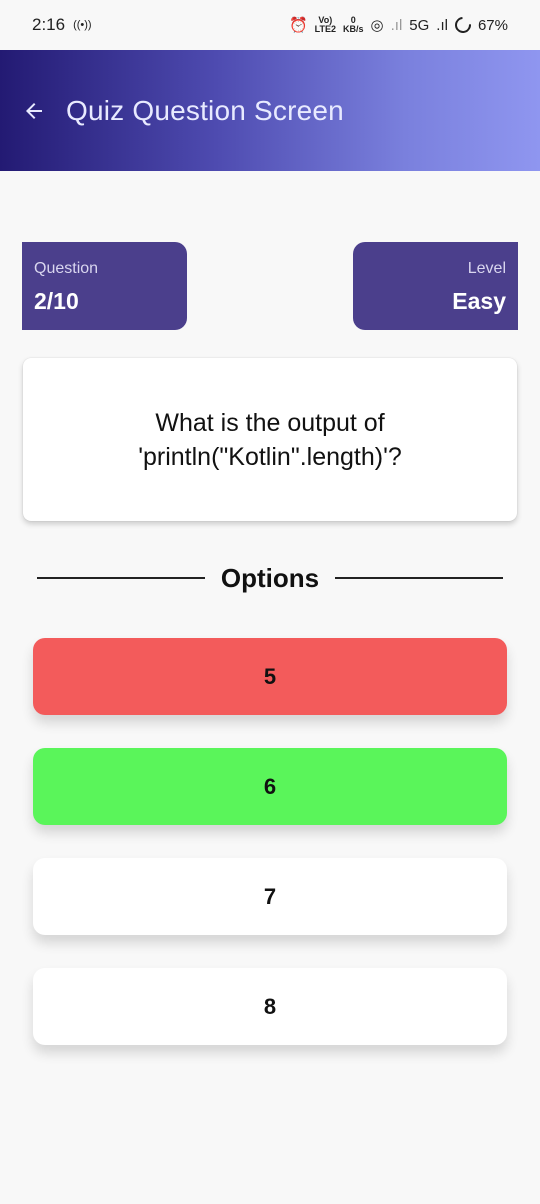  What do you see at coordinates (205, 110) in the screenshot?
I see `page-title: Quiz Question Screen` at bounding box center [205, 110].